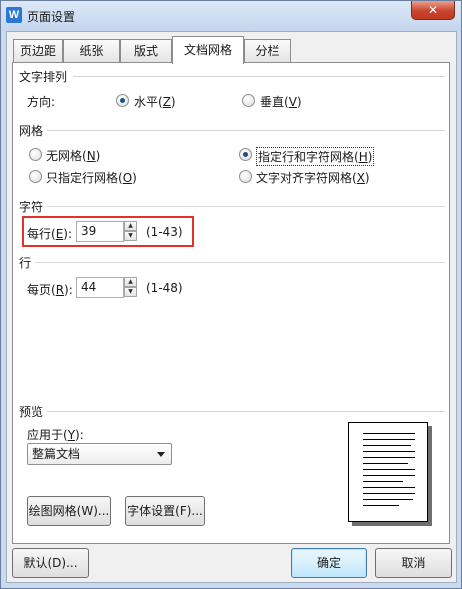 The image size is (462, 589). I want to click on line-and-char-grid-option: 指定行和字符网格(H), so click(315, 156).